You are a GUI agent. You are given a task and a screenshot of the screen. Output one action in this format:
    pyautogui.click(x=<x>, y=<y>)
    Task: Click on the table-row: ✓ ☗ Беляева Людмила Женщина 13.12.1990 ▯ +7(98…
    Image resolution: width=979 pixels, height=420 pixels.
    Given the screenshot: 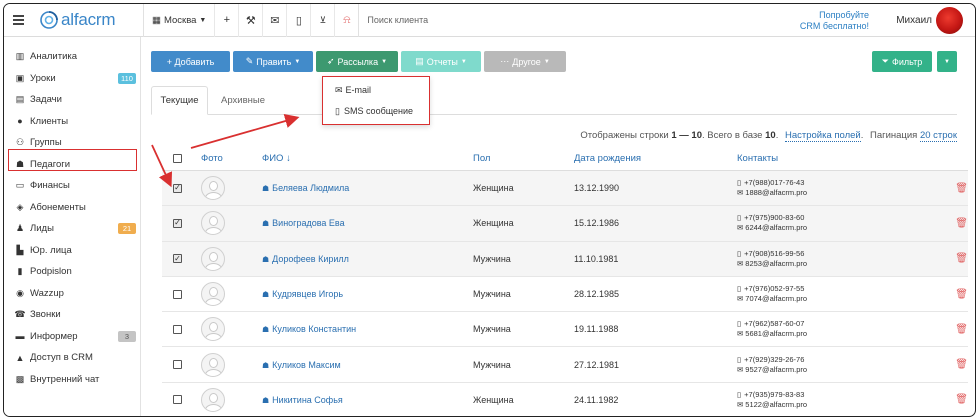 What is the action you would take?
    pyautogui.click(x=565, y=189)
    